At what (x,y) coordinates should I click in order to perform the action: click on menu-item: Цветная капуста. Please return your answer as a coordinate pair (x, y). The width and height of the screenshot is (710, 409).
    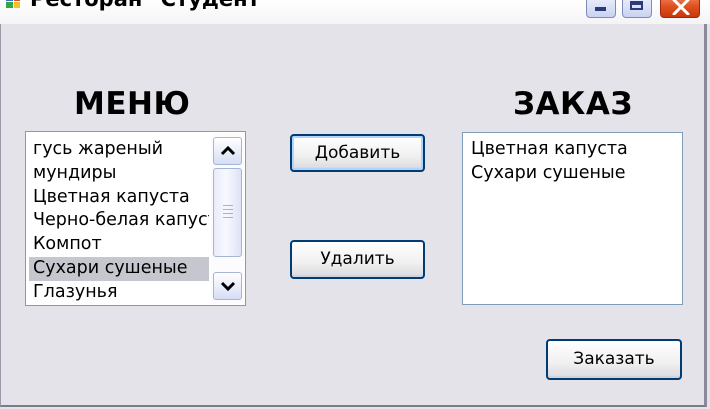
    Looking at the image, I should click on (119, 198).